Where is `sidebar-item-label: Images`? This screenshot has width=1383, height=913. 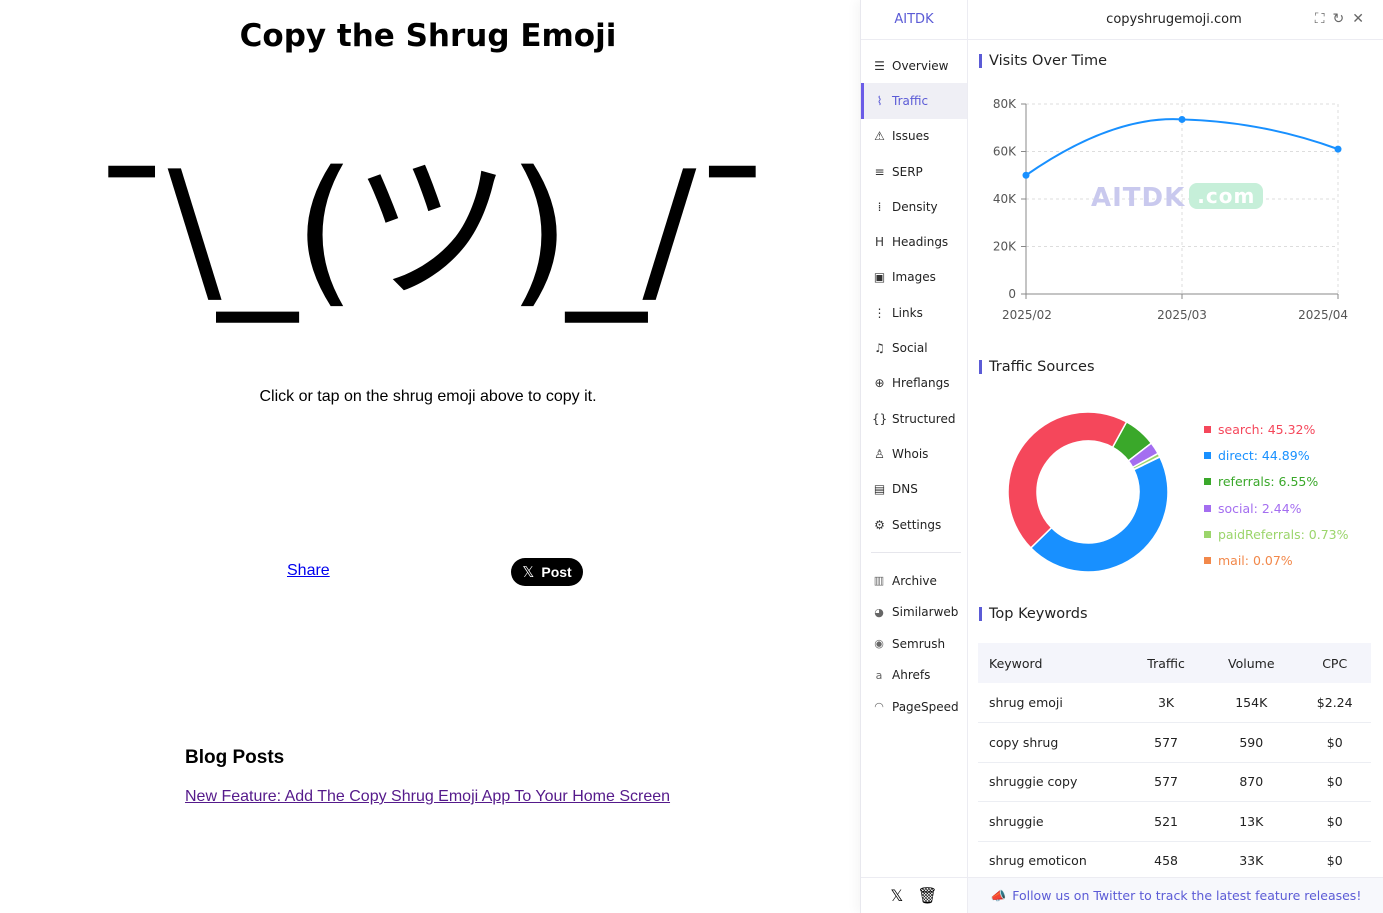 sidebar-item-label: Images is located at coordinates (914, 277).